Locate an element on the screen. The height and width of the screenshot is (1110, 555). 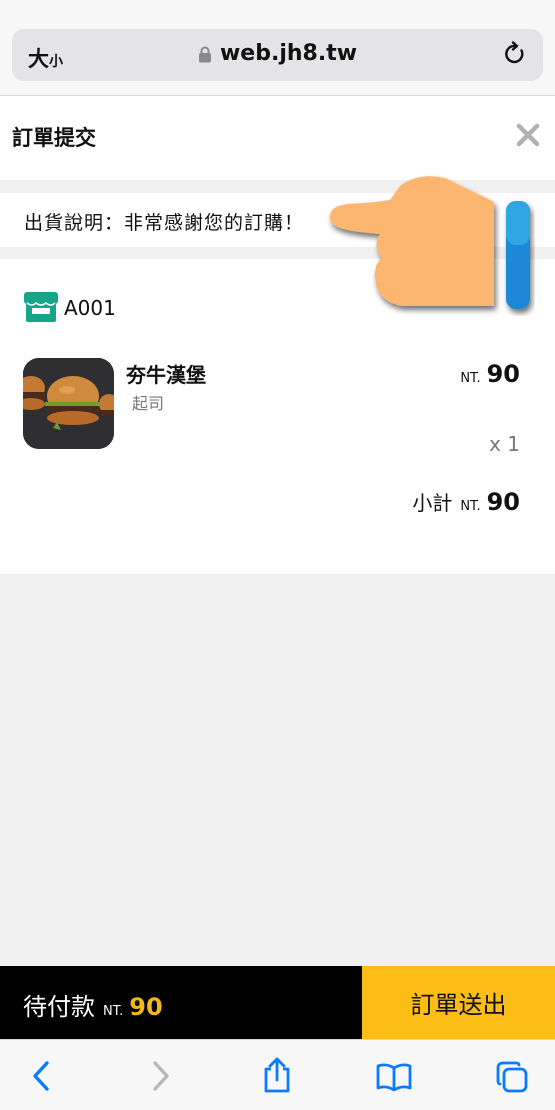
browser-toolbar is located at coordinates (277, 1074).